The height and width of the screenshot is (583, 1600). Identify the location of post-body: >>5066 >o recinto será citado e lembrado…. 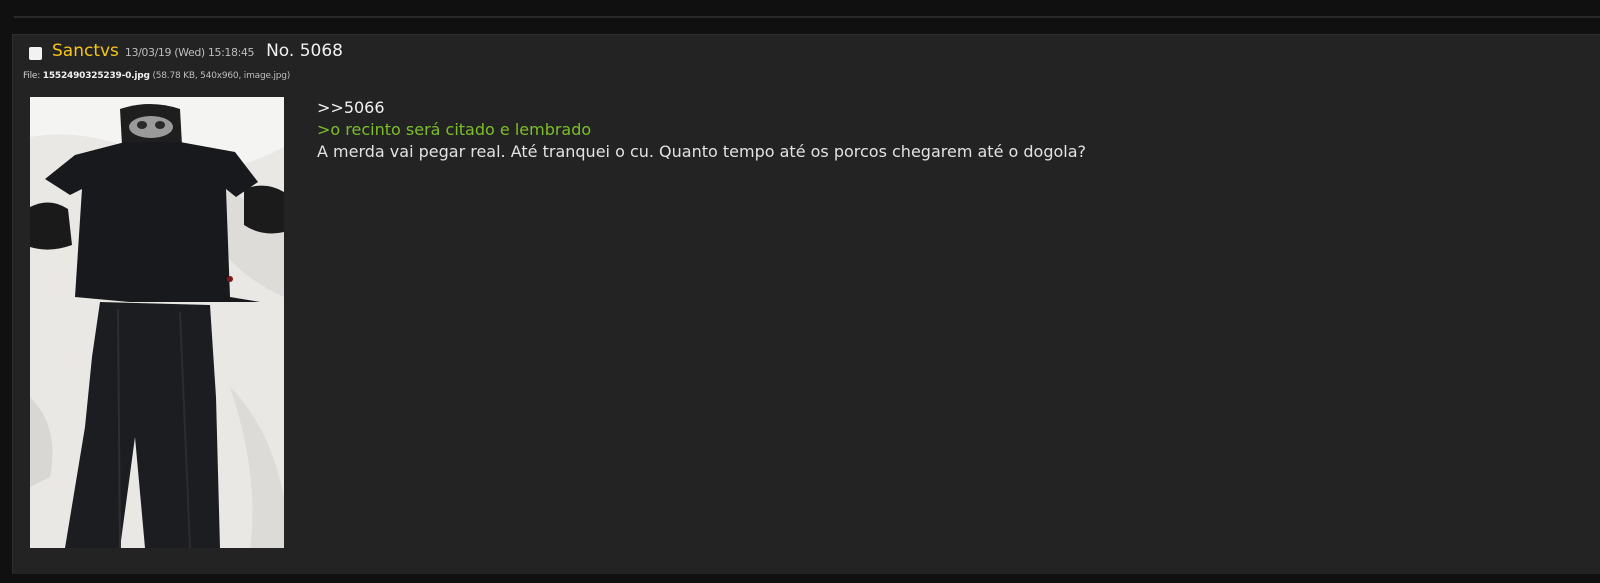
(701, 130).